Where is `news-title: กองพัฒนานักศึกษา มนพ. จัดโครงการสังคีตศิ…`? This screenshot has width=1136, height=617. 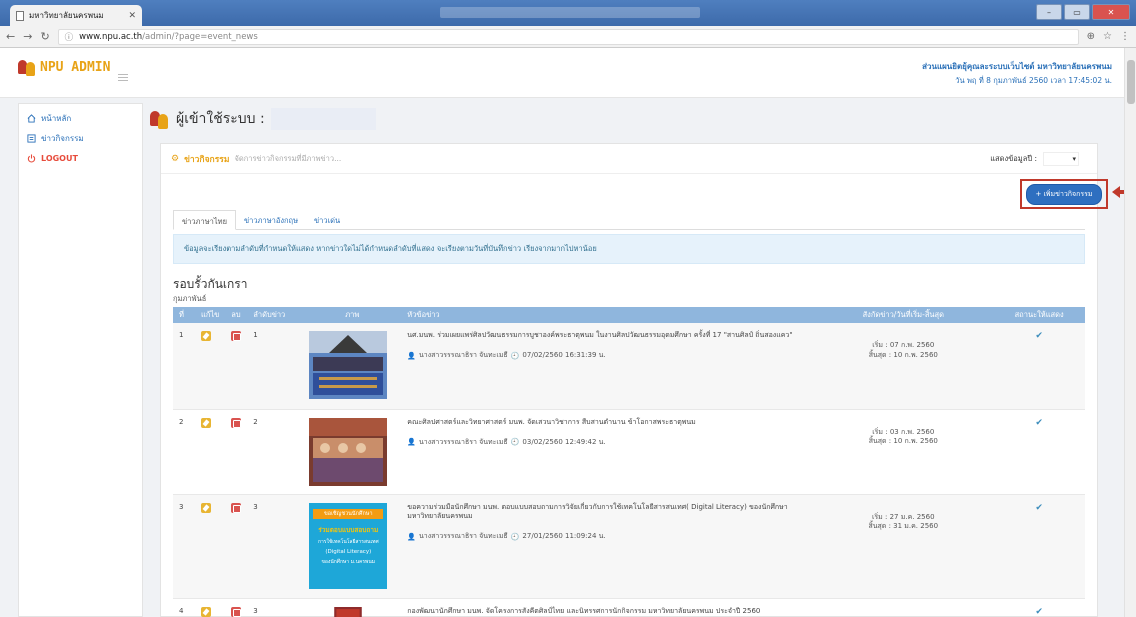
news-title: กองพัฒนานักศึกษา มนพ. จัดโครงการสังคีตศิ… is located at coordinates (607, 611).